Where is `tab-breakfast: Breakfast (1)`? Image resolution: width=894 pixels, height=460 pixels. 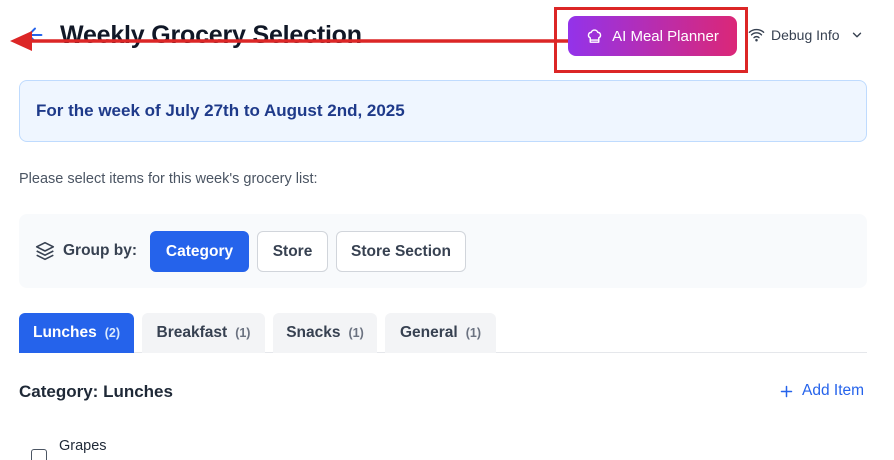 tab-breakfast: Breakfast (1) is located at coordinates (203, 333).